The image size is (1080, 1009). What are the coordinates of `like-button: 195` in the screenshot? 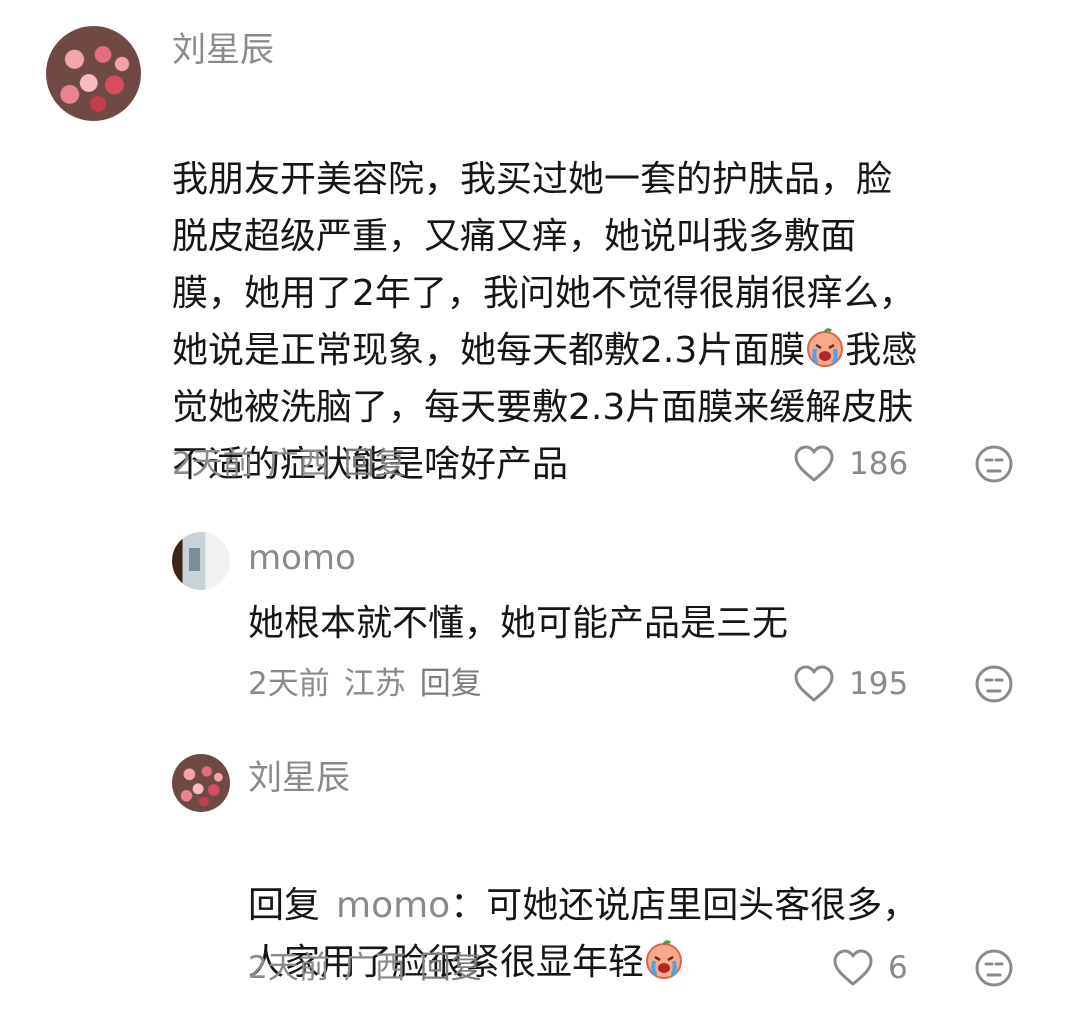 It's located at (850, 684).